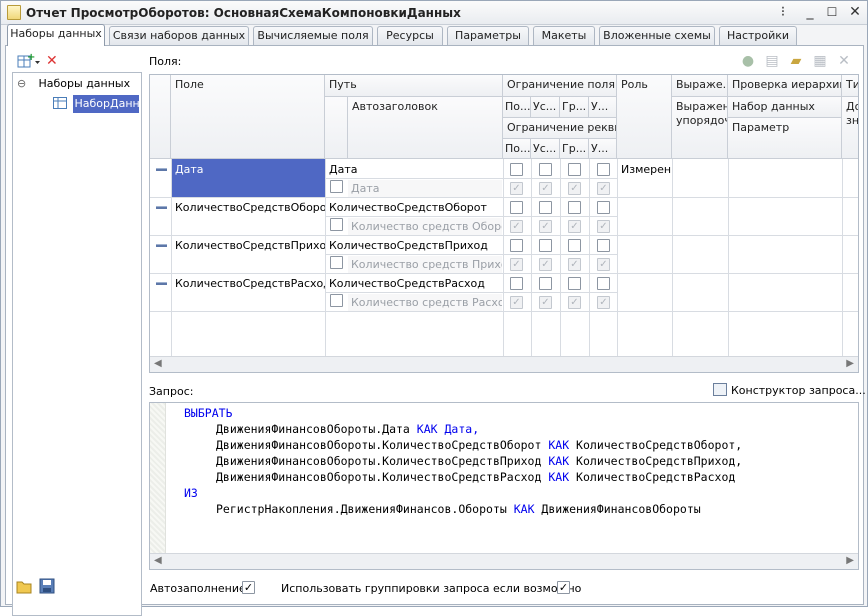 The width and height of the screenshot is (868, 616). What do you see at coordinates (313, 35) in the screenshot?
I see `tab-calculated-fields: Вычисляемые поля` at bounding box center [313, 35].